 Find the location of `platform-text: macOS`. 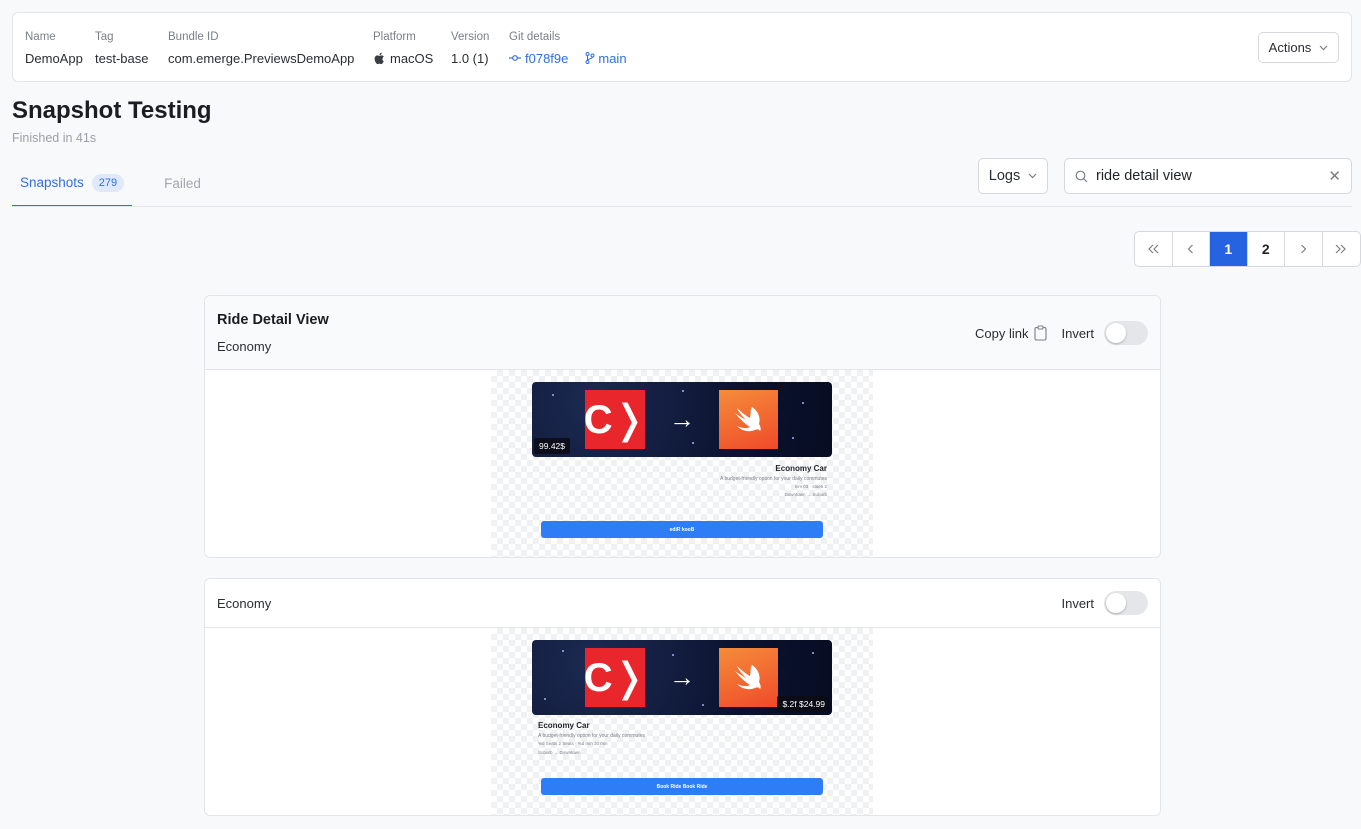

platform-text: macOS is located at coordinates (412, 58).